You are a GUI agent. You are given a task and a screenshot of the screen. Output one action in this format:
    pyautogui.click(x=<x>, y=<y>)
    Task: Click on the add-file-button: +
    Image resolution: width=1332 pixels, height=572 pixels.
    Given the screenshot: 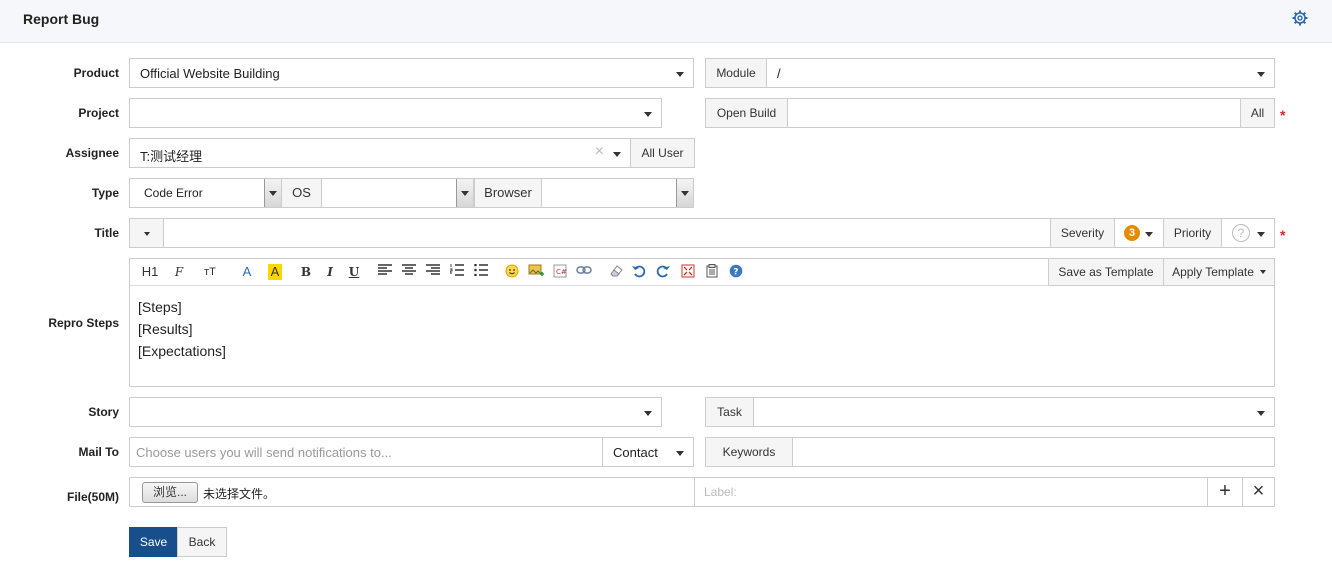 What is the action you would take?
    pyautogui.click(x=1225, y=492)
    